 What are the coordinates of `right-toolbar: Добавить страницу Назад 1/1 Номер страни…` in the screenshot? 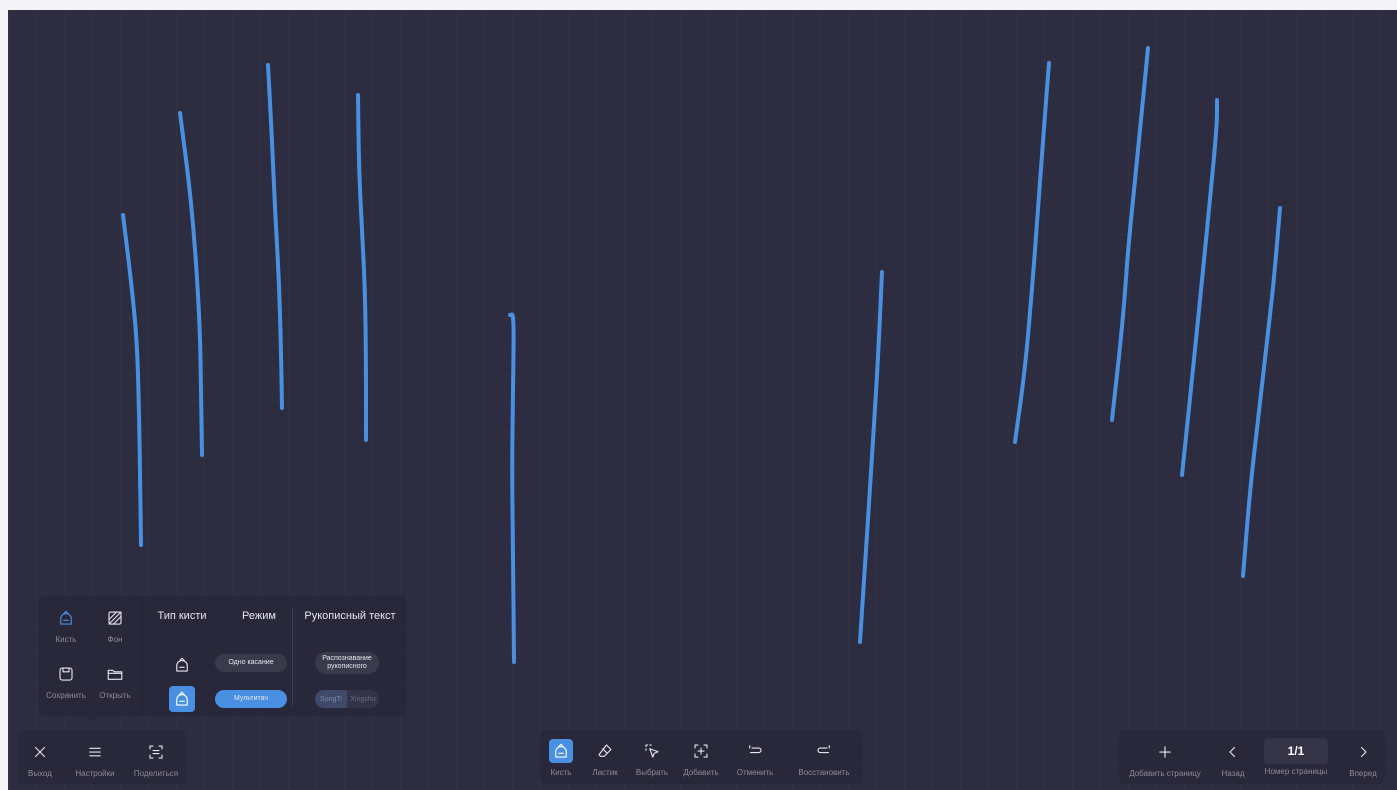 It's located at (1252, 757).